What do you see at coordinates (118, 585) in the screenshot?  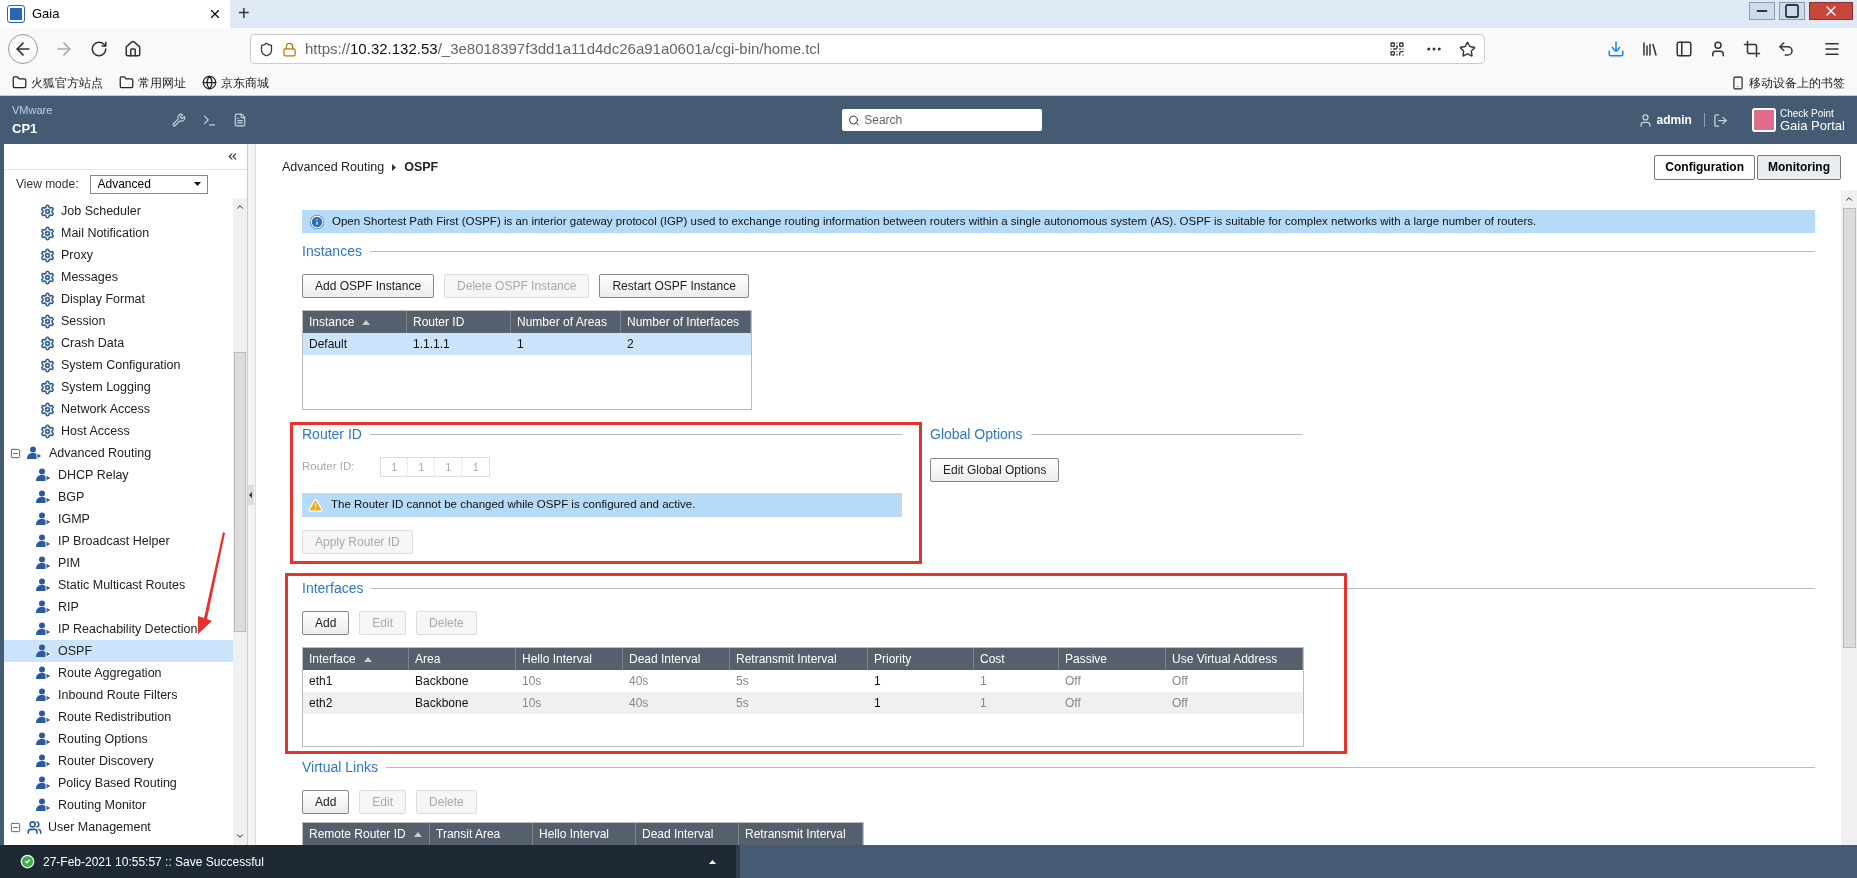 I see `sidebar-item: Static Multicast Routes` at bounding box center [118, 585].